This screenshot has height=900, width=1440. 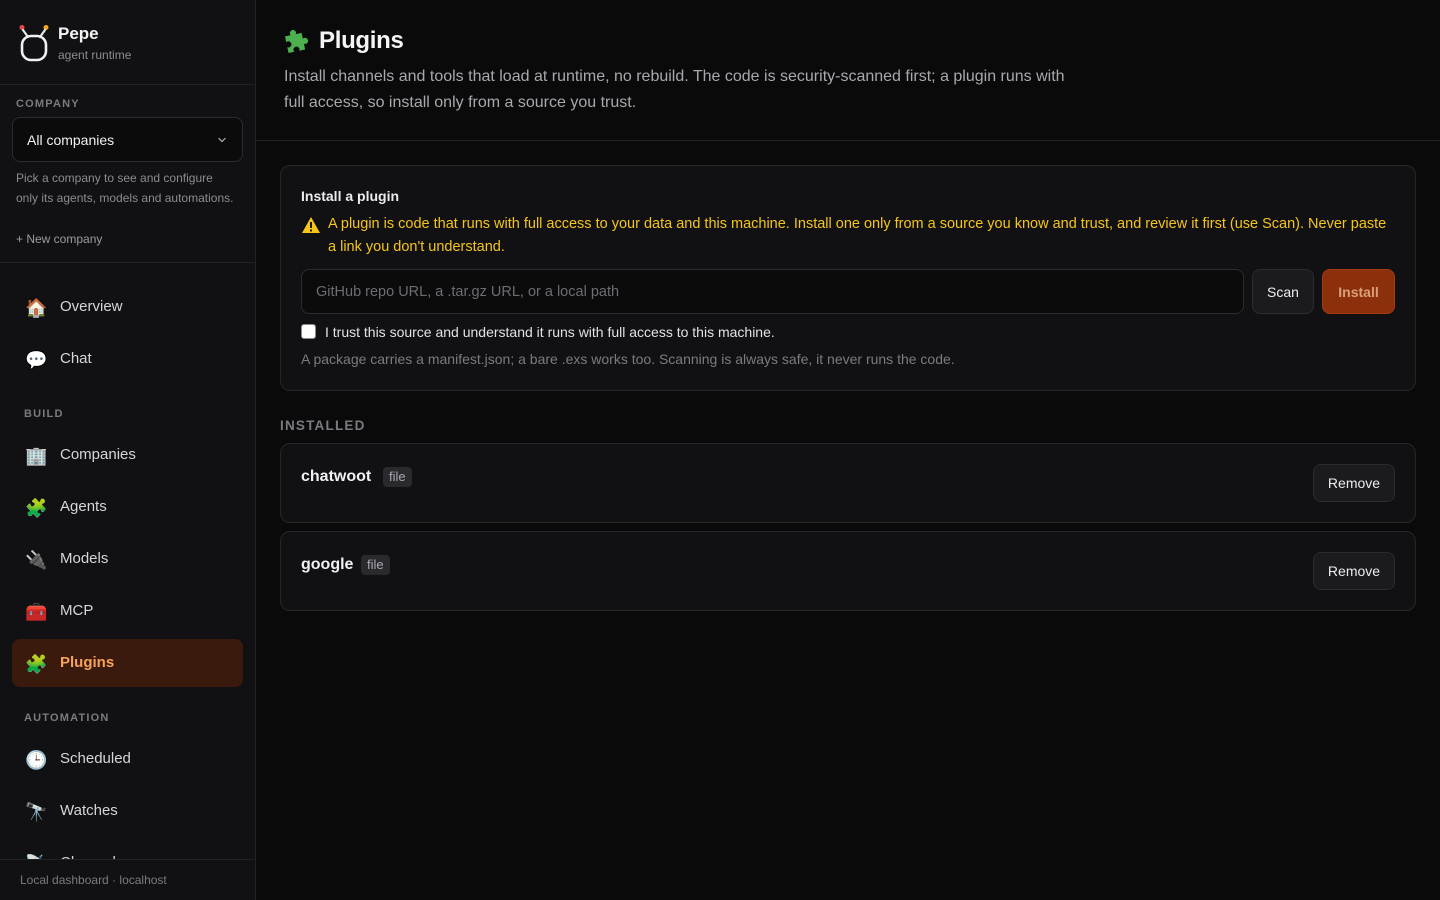 What do you see at coordinates (848, 571) in the screenshot?
I see `plugin-row-google: google file Remove` at bounding box center [848, 571].